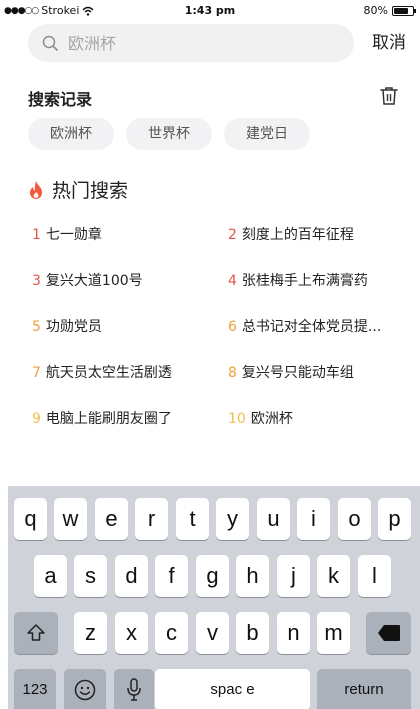 This screenshot has width=420, height=709. Describe the element at coordinates (273, 519) in the screenshot. I see `key-u: u` at that location.